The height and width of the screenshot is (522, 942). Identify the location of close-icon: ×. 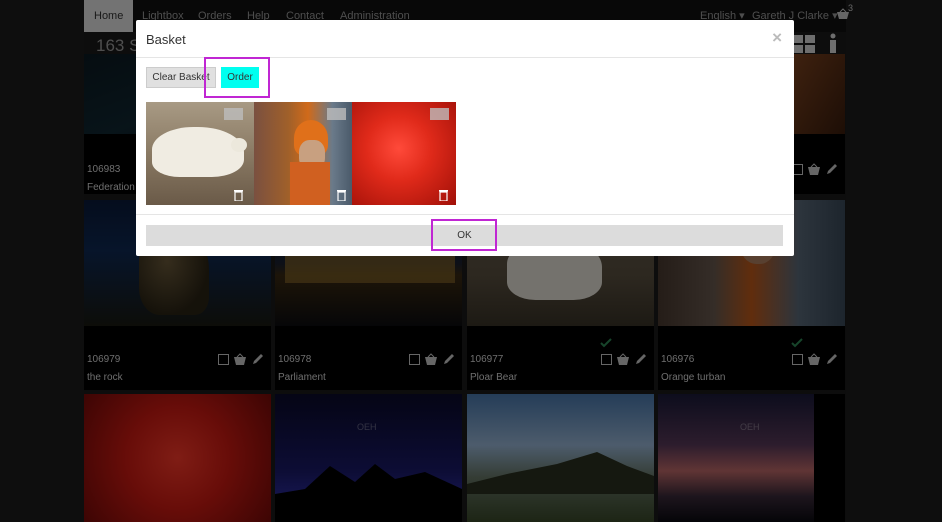
(777, 38).